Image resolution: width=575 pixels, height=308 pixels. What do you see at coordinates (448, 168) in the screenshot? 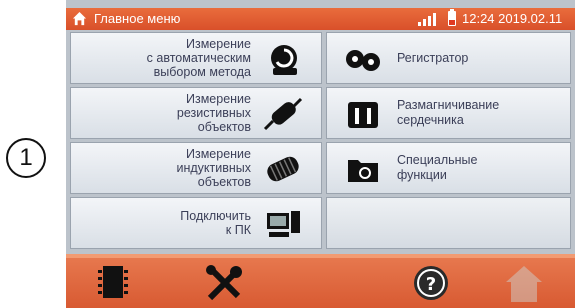
I see `menu-special-functions: Специальные функции` at bounding box center [448, 168].